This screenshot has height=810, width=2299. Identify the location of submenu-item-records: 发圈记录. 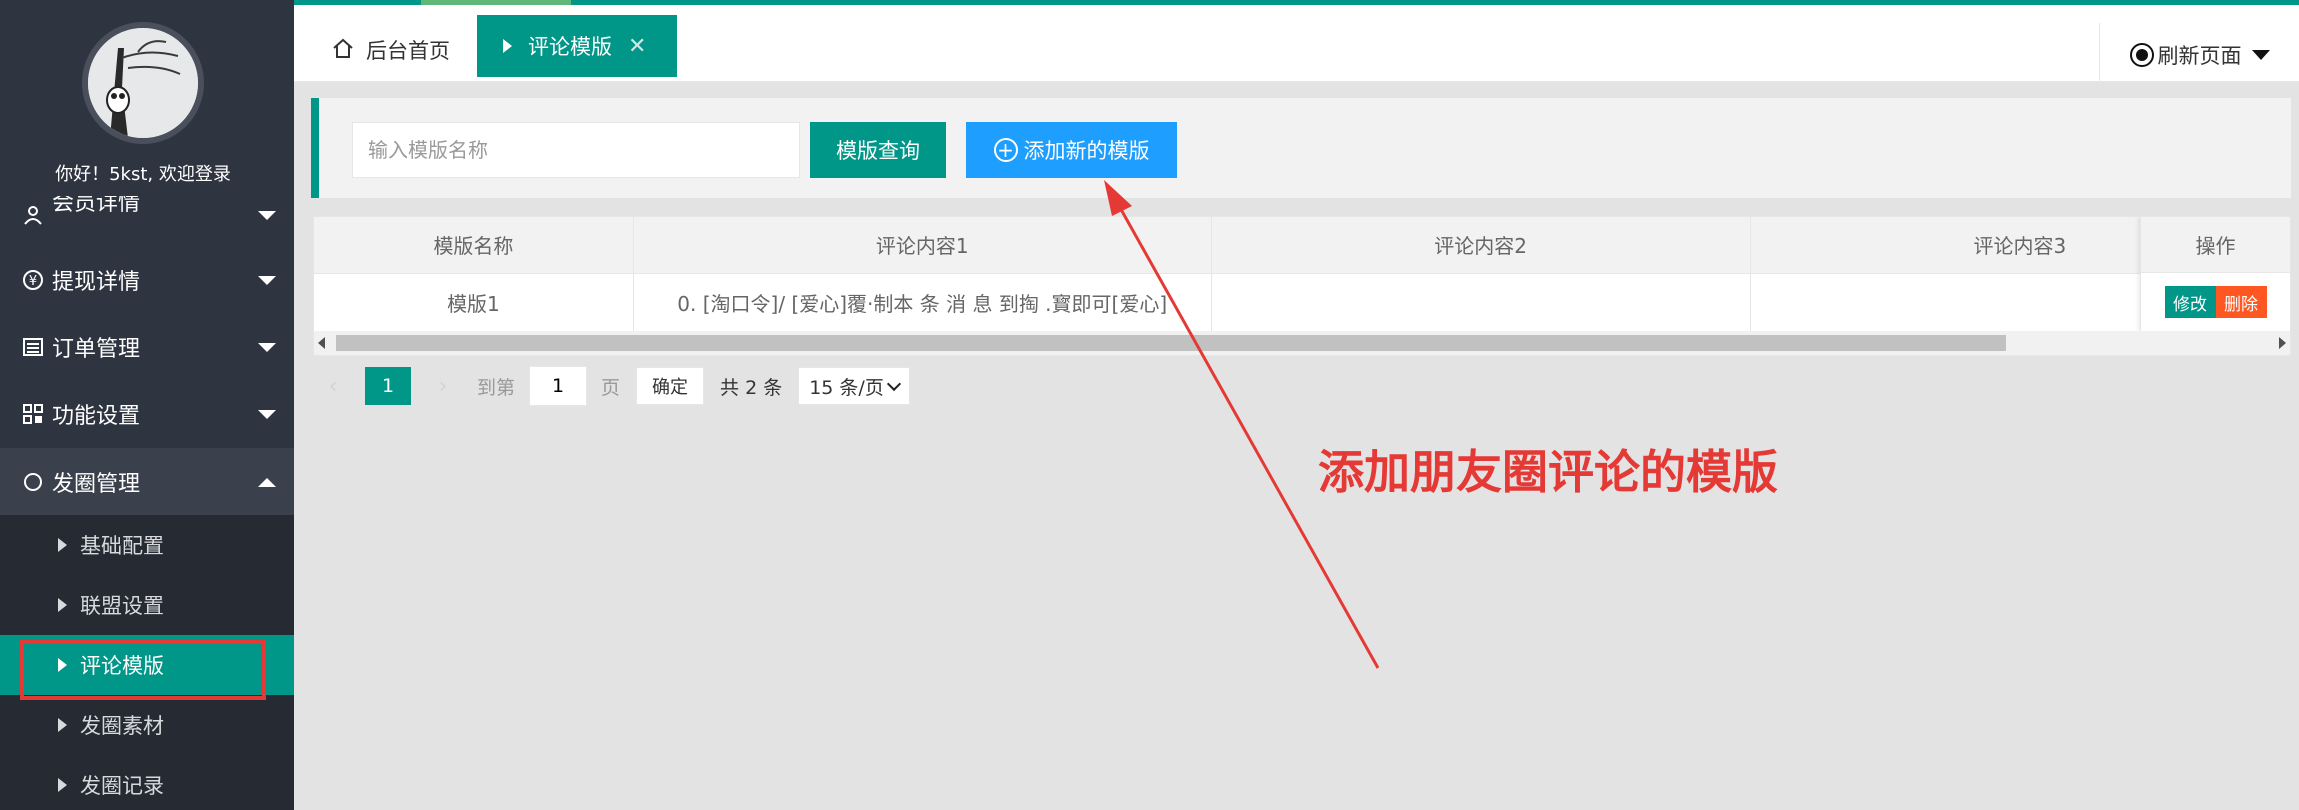
(147, 782).